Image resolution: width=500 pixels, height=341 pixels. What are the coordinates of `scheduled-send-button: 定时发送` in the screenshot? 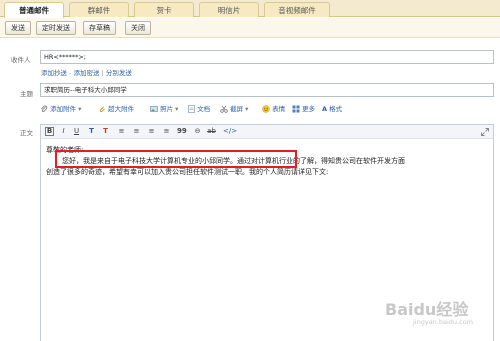 It's located at (56, 28).